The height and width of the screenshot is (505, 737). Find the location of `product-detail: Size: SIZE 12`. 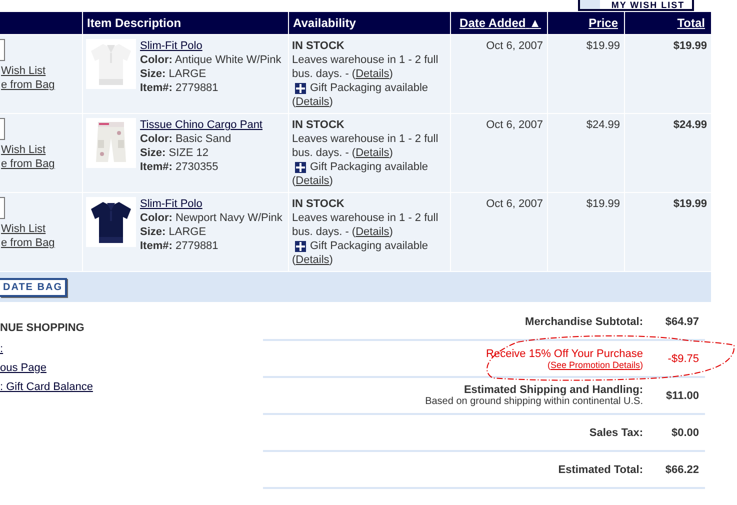

product-detail: Size: SIZE 12 is located at coordinates (175, 153).